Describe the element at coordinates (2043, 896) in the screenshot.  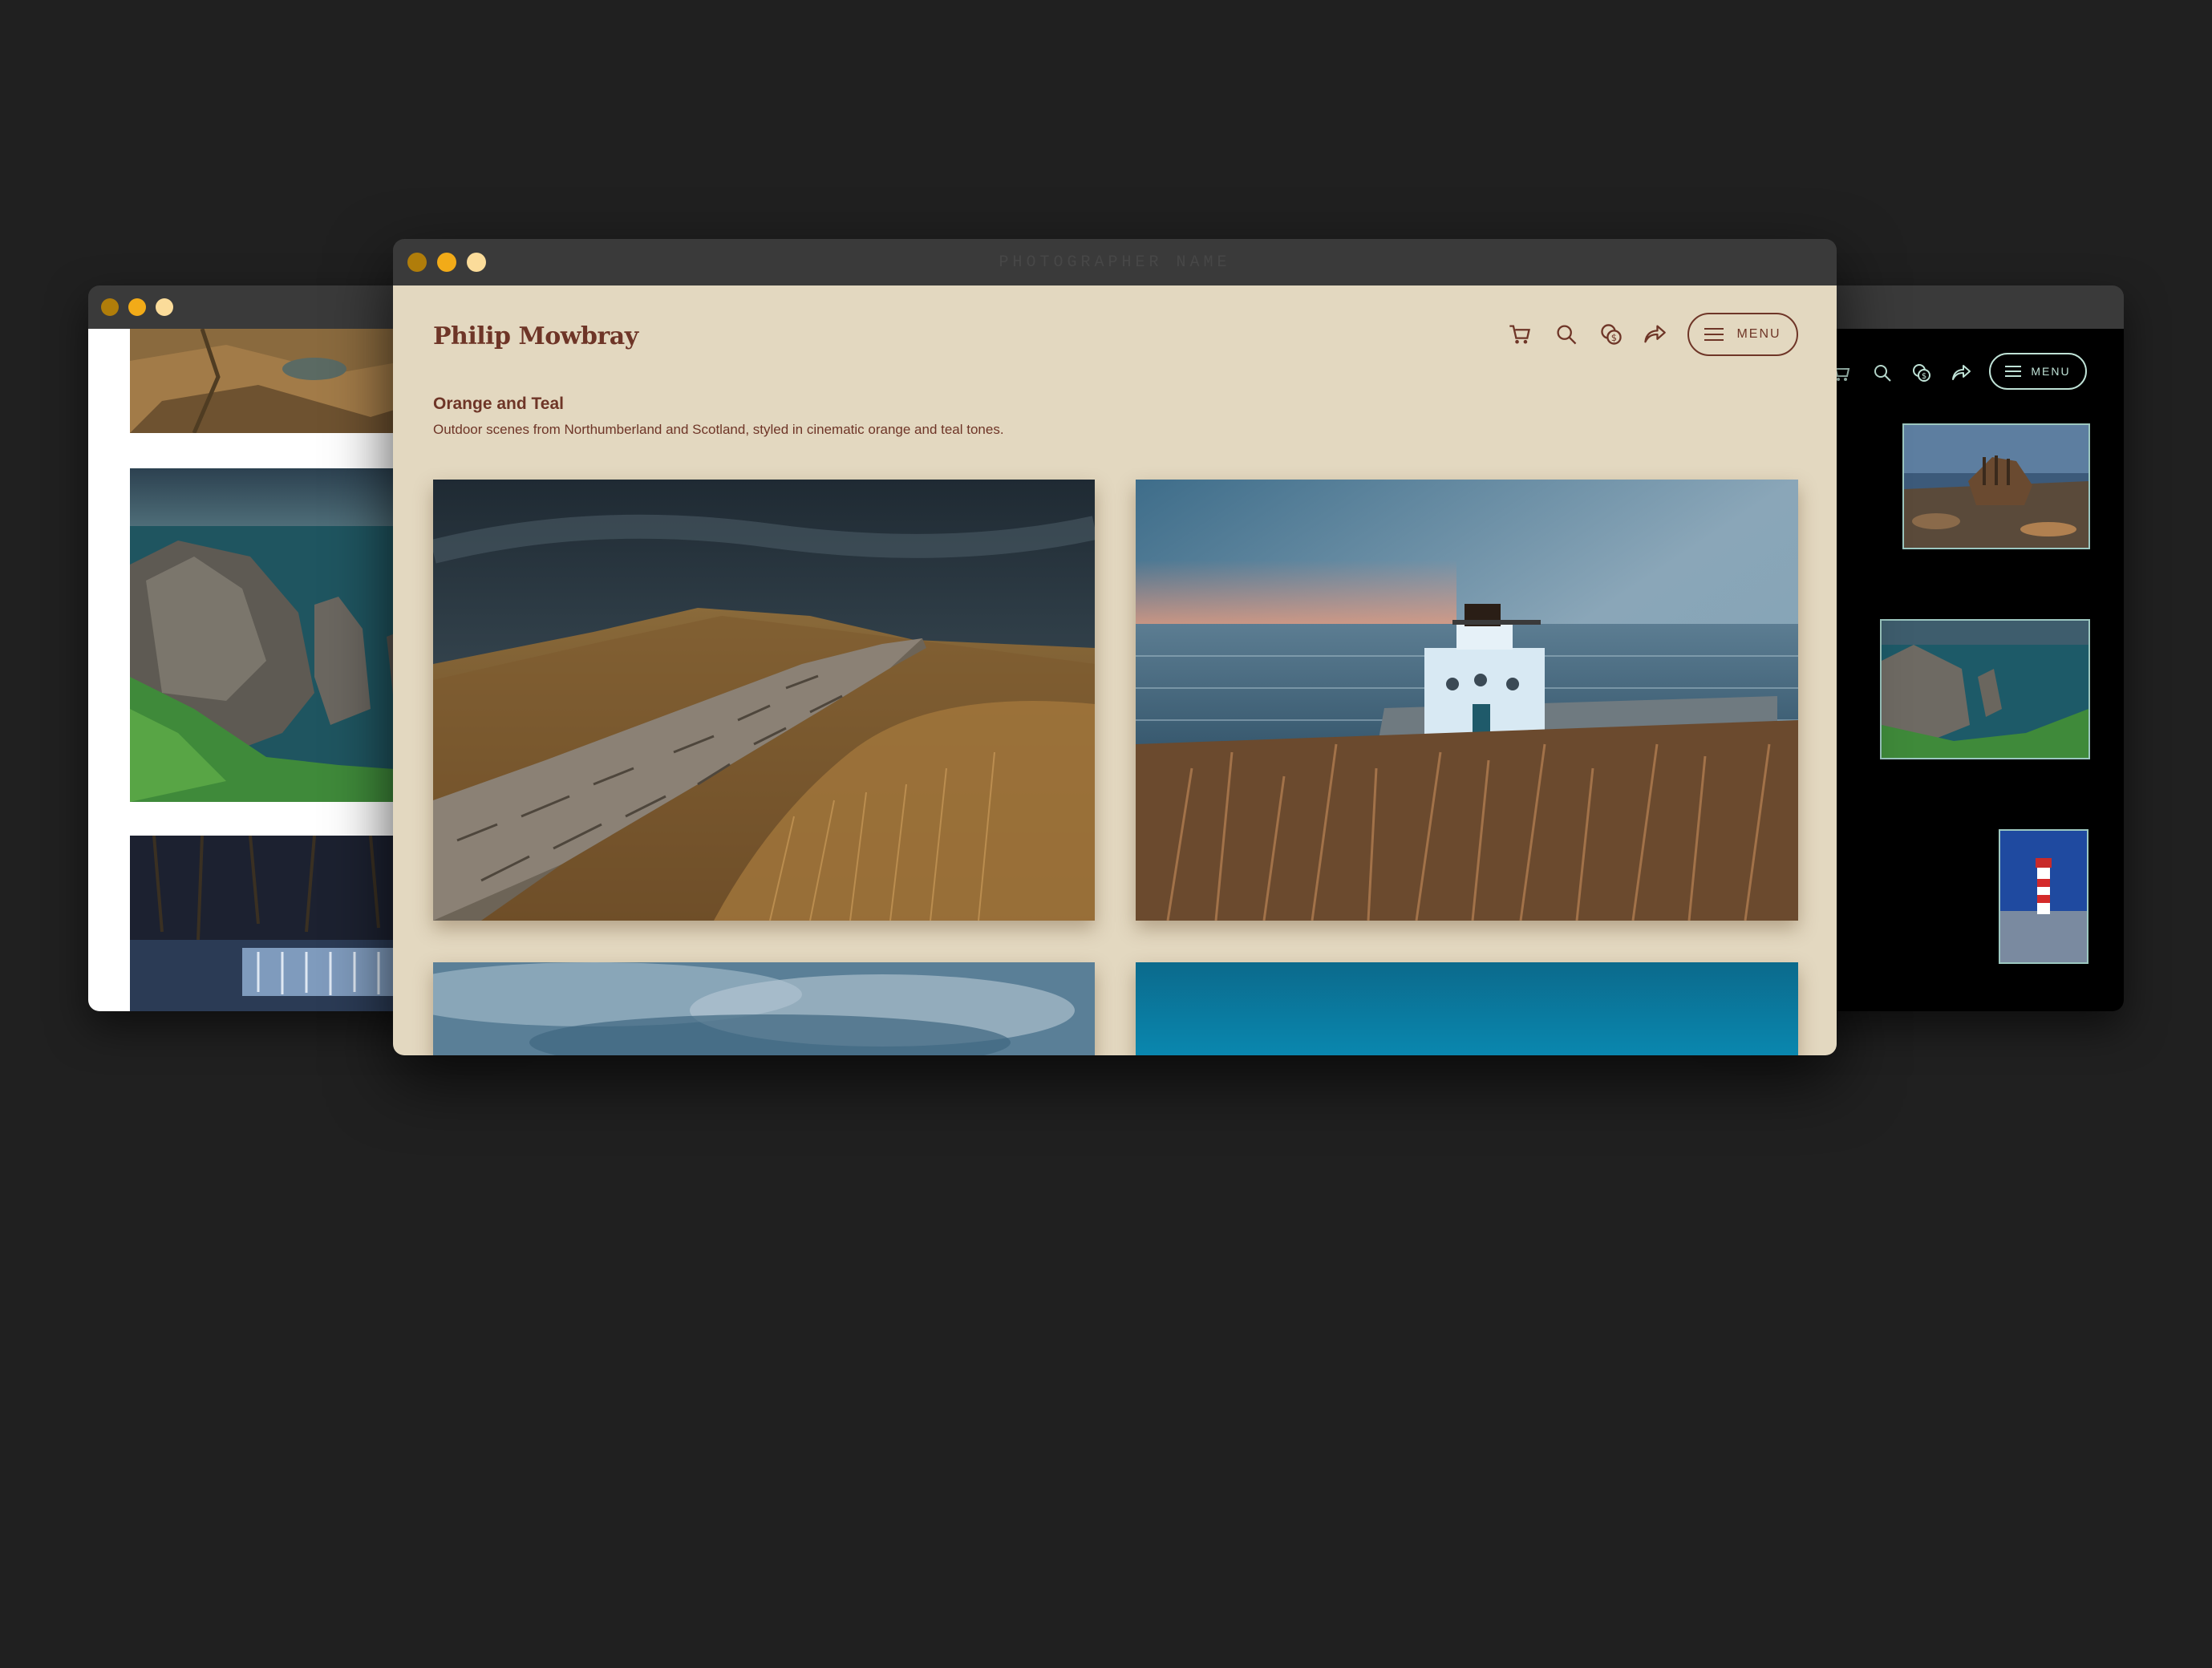
I see `red-lighthouse-thumbnail` at that location.